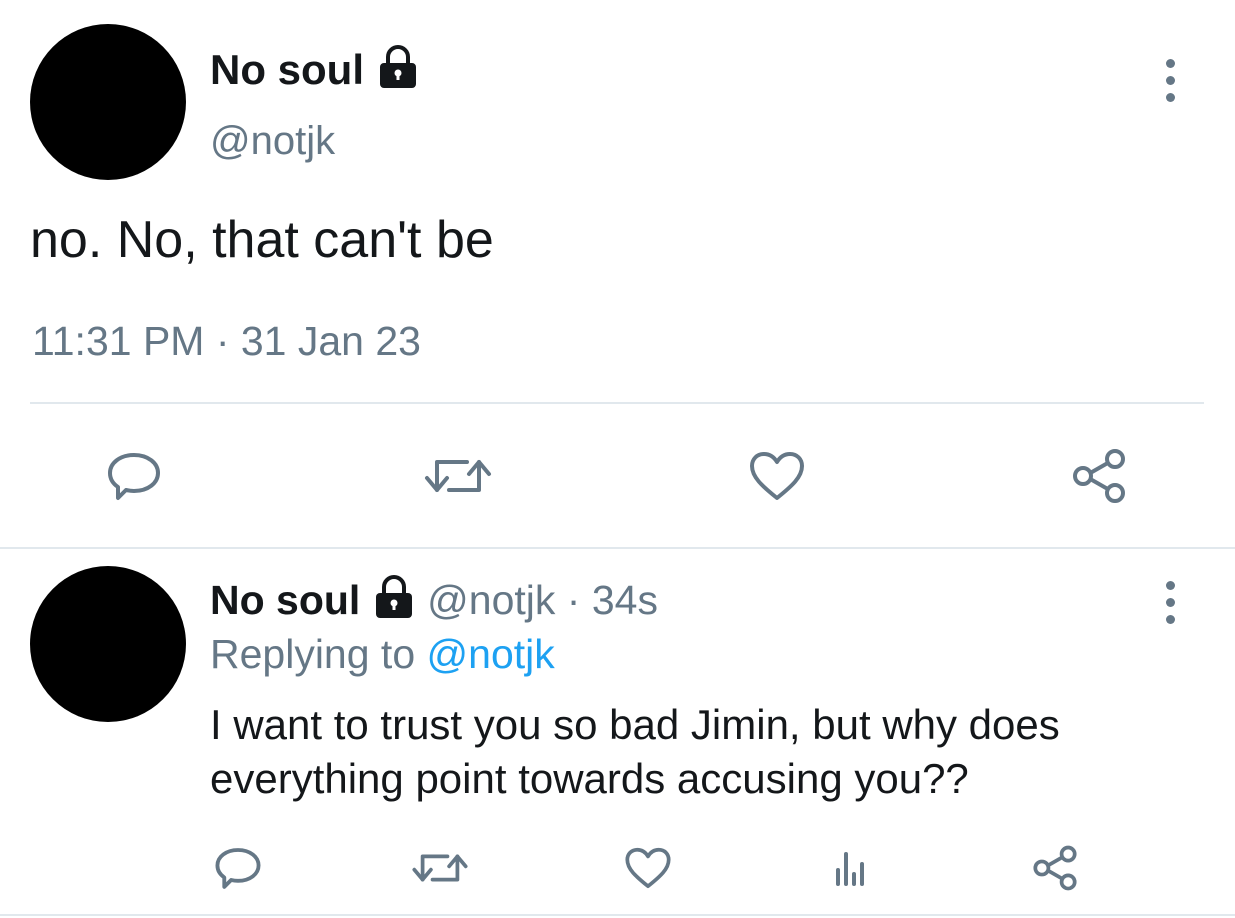 This screenshot has width=1235, height=918. I want to click on author-avatar, so click(108, 102).